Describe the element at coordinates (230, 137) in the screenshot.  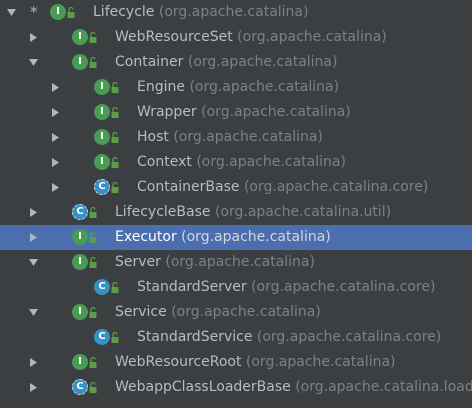
I see `class-name-label: Host (org.apache.catalina)` at that location.